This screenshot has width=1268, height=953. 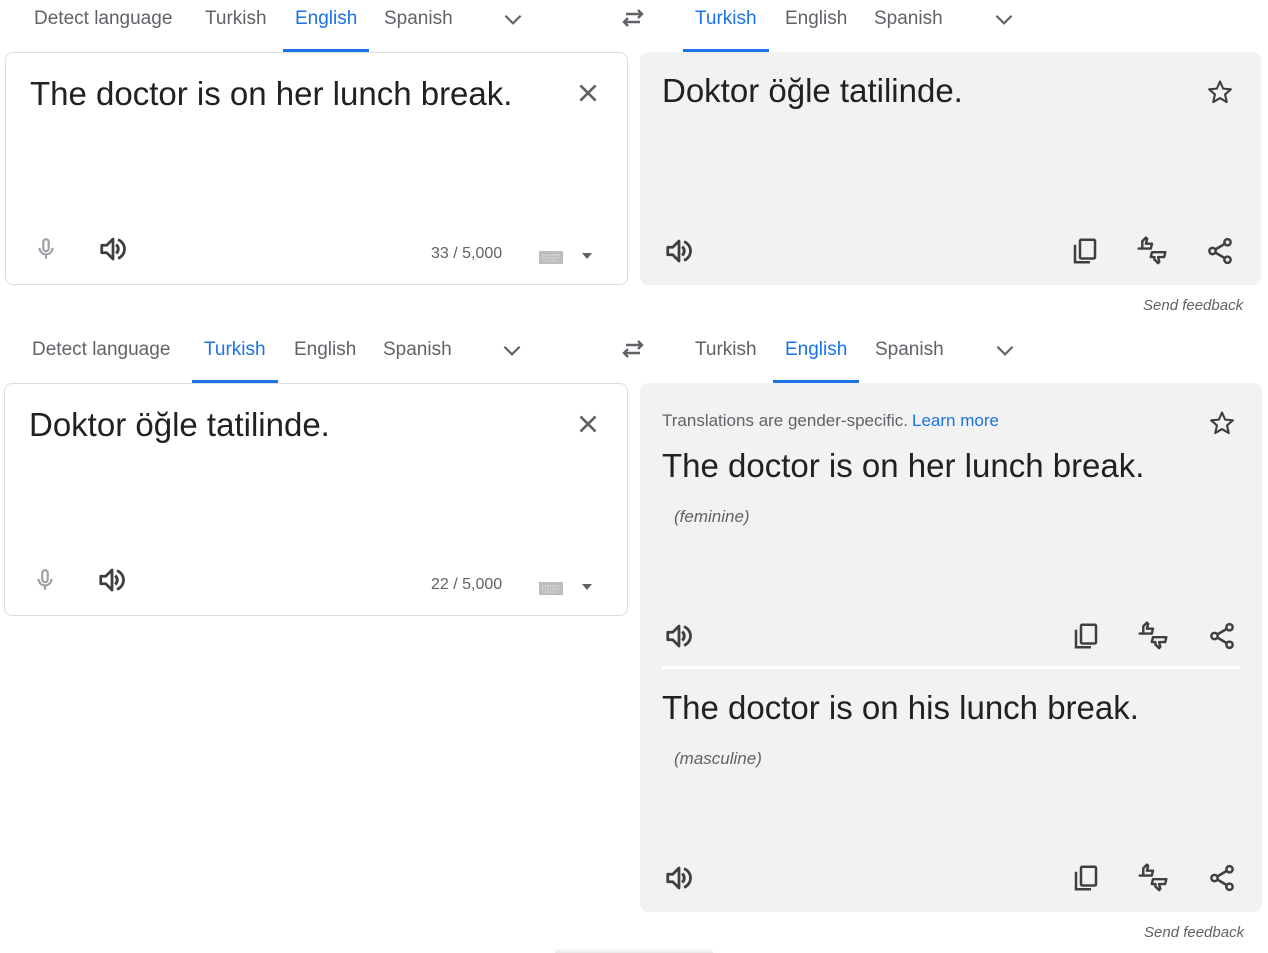 What do you see at coordinates (903, 465) in the screenshot?
I see `translation-text-feminine: The doctor is on her lunch break.` at bounding box center [903, 465].